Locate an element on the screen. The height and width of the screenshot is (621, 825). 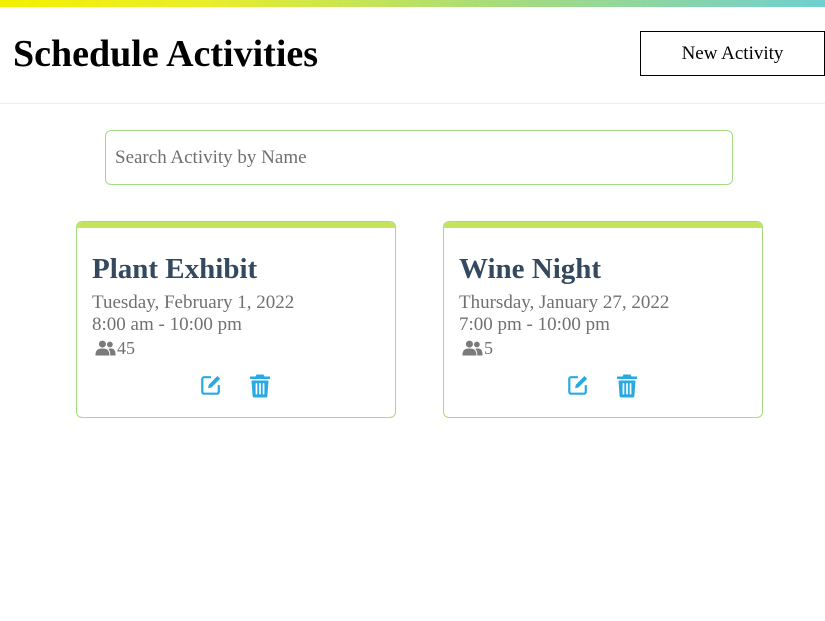
new-activity-button: New Activity is located at coordinates (732, 53).